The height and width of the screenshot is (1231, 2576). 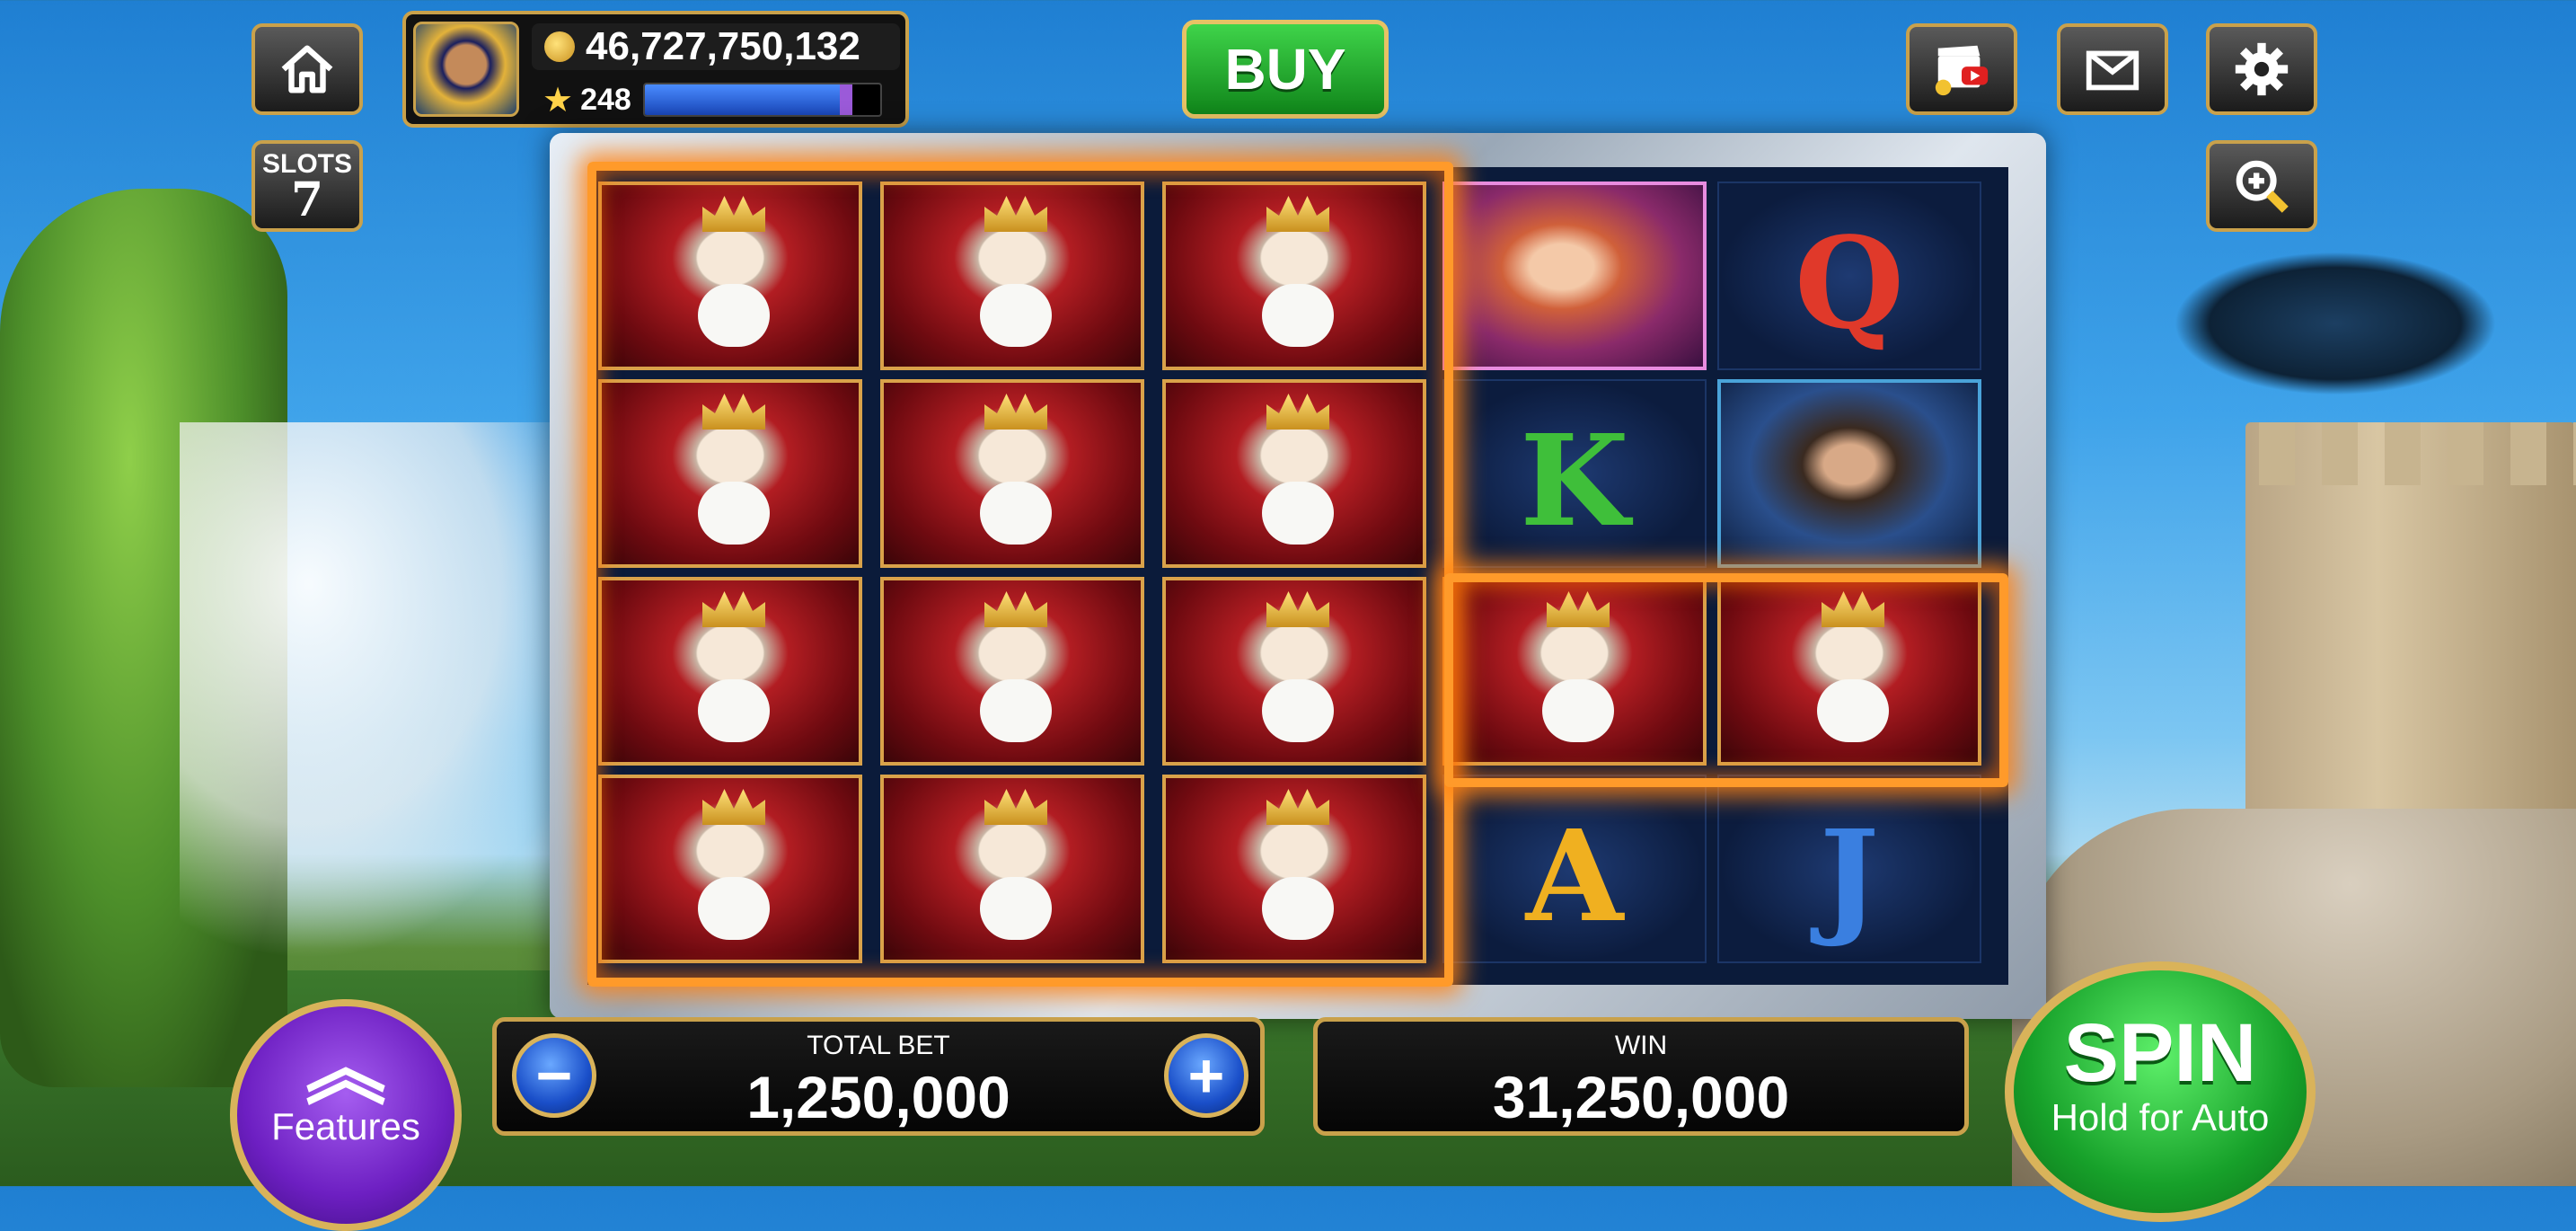 I want to click on level-row: ★ 248, so click(x=716, y=99).